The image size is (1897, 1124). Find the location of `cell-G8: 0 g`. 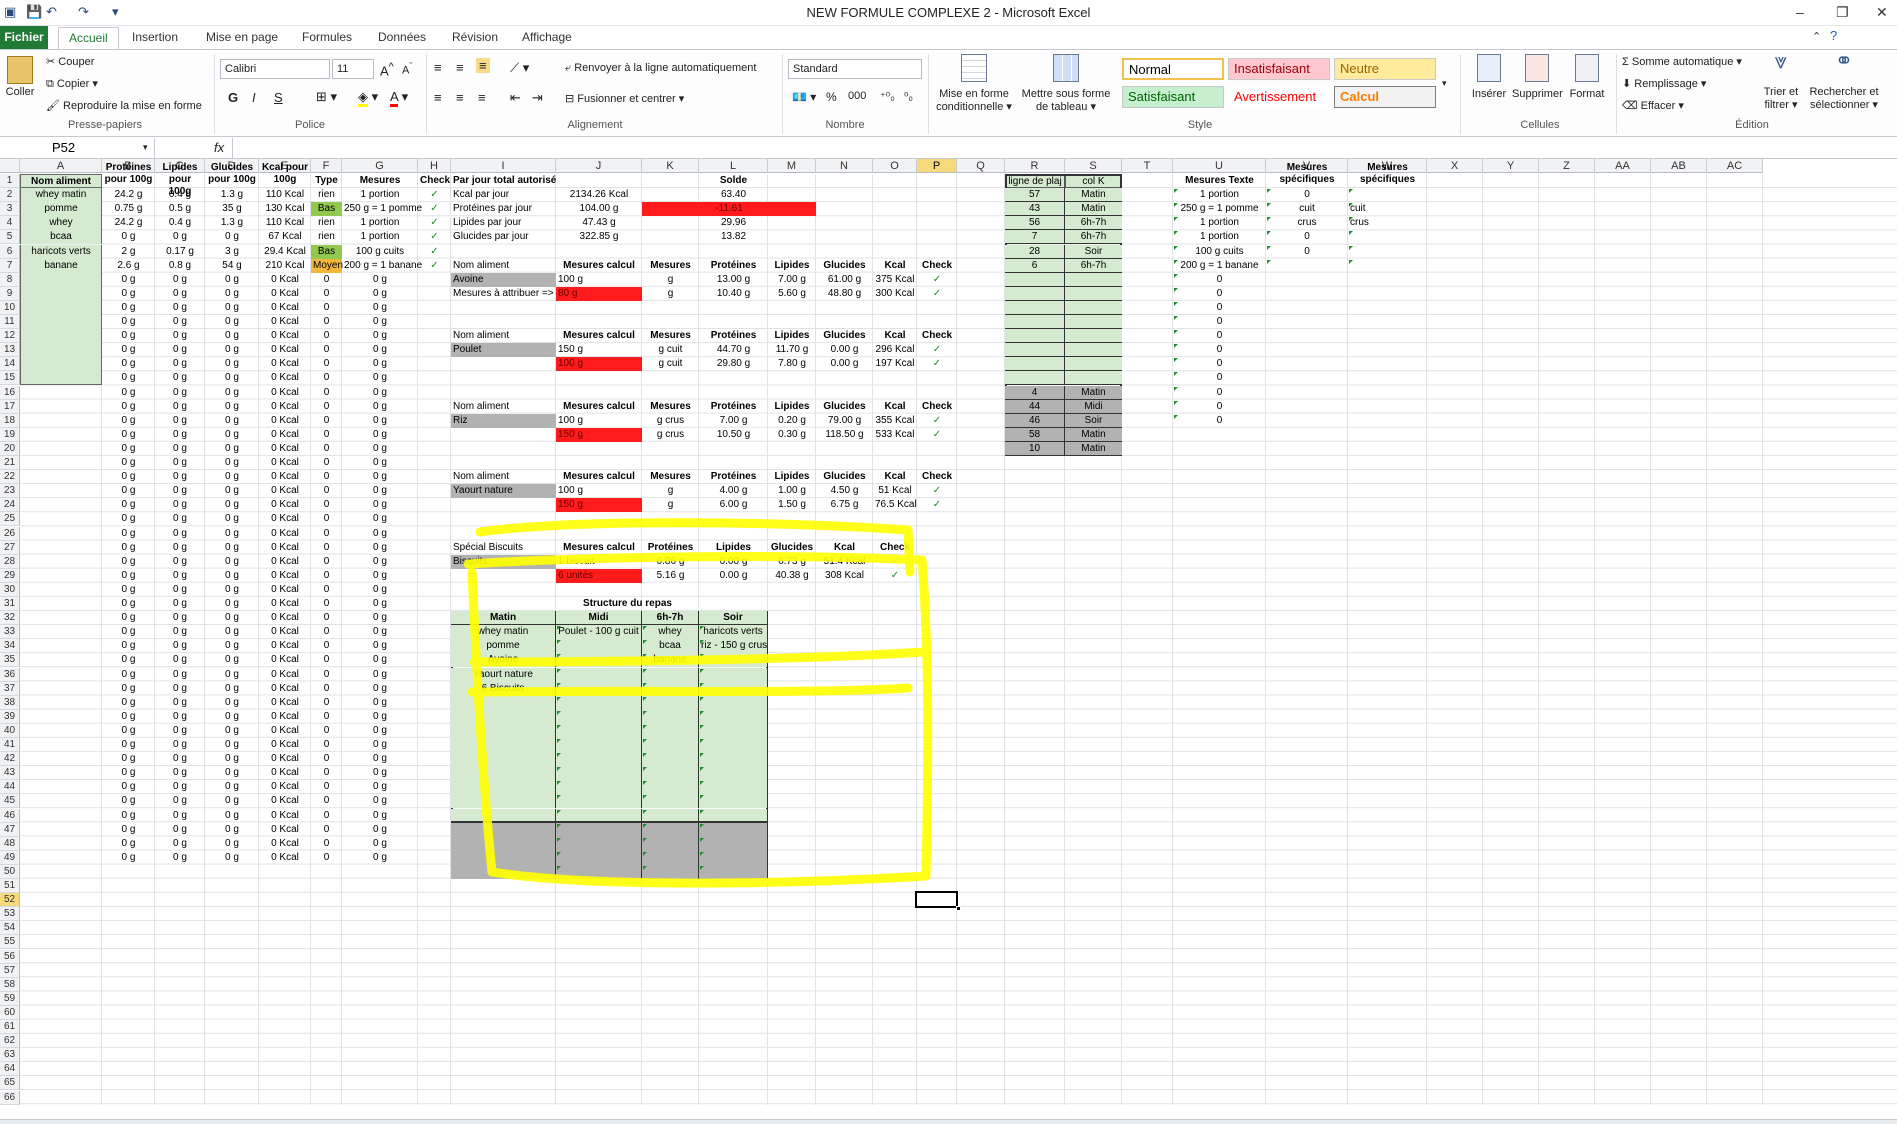

cell-G8: 0 g is located at coordinates (380, 280).